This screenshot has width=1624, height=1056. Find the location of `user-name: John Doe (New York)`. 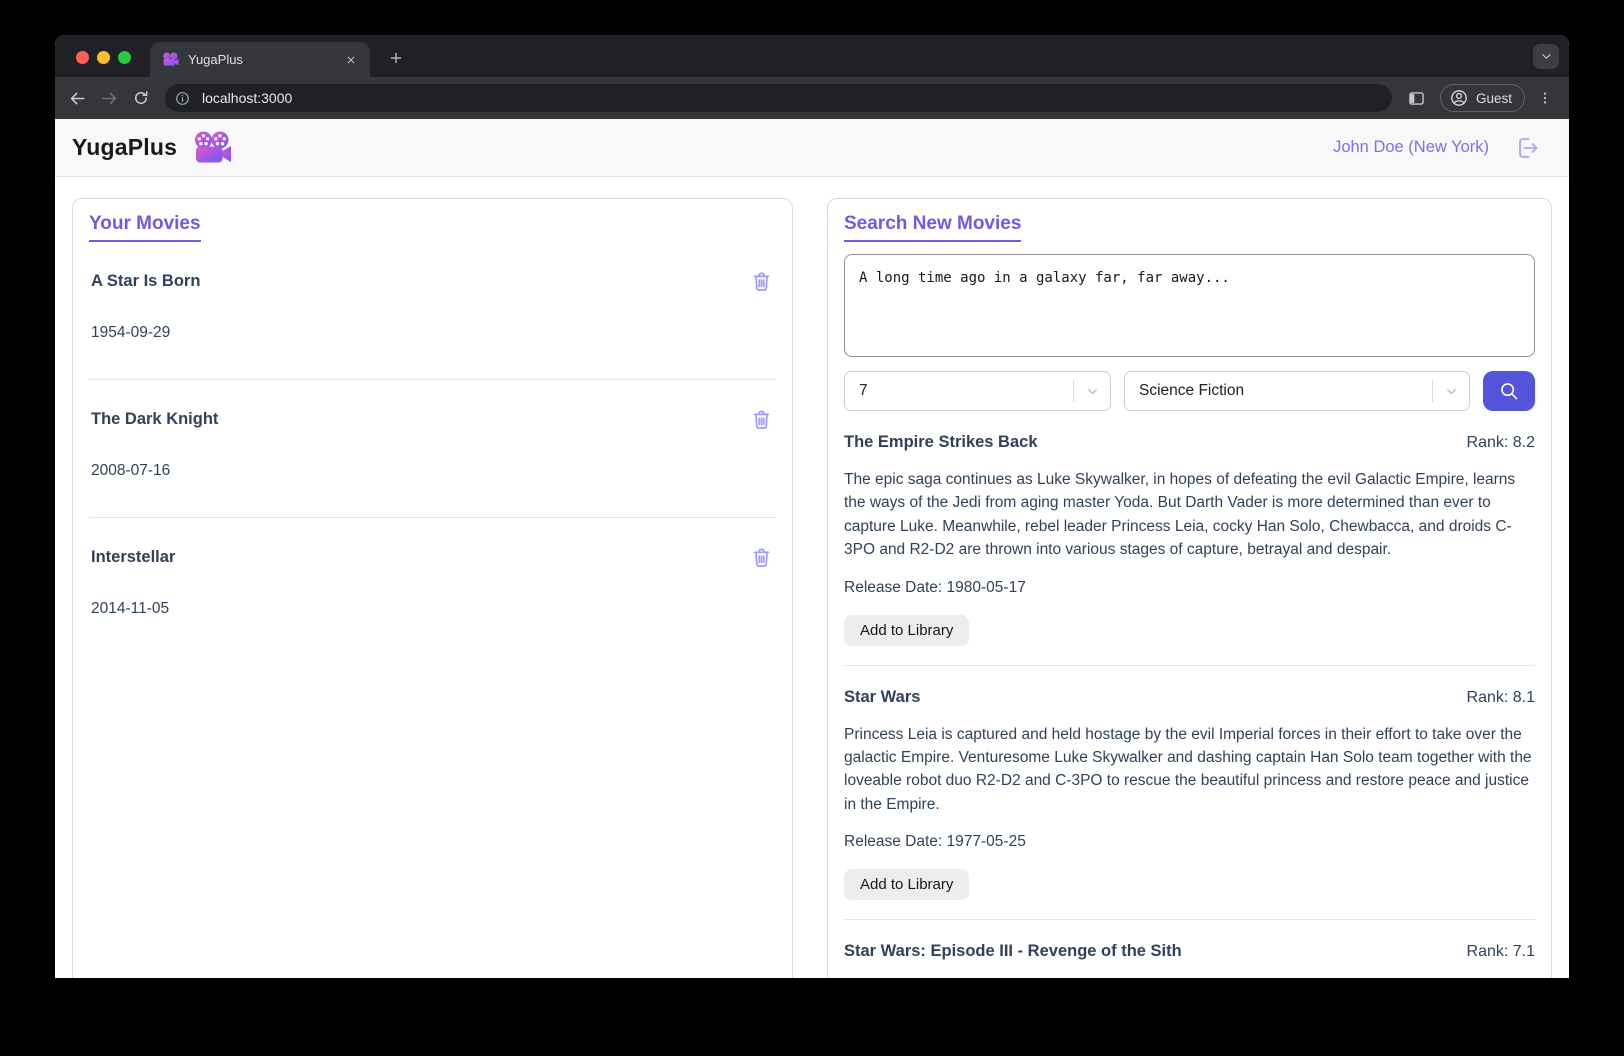

user-name: John Doe (New York) is located at coordinates (1411, 147).